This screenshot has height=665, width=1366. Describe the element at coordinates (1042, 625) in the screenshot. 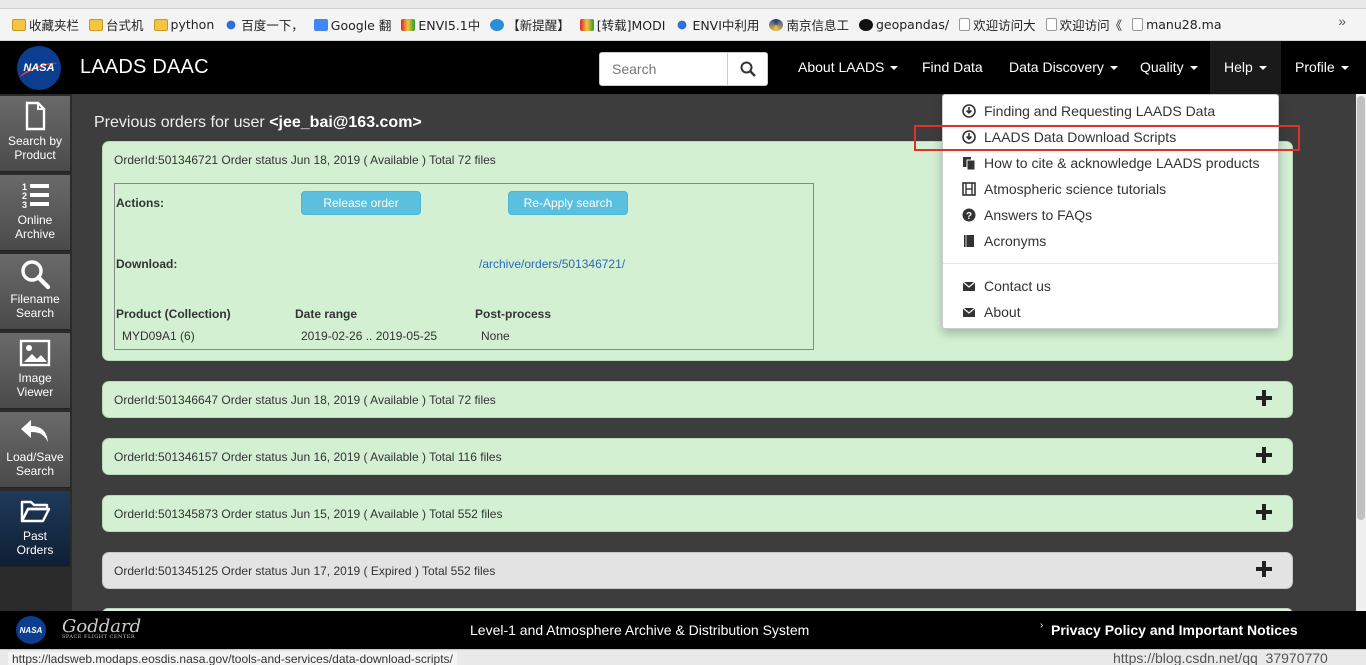

I see `chevron-right-icon: ›` at that location.